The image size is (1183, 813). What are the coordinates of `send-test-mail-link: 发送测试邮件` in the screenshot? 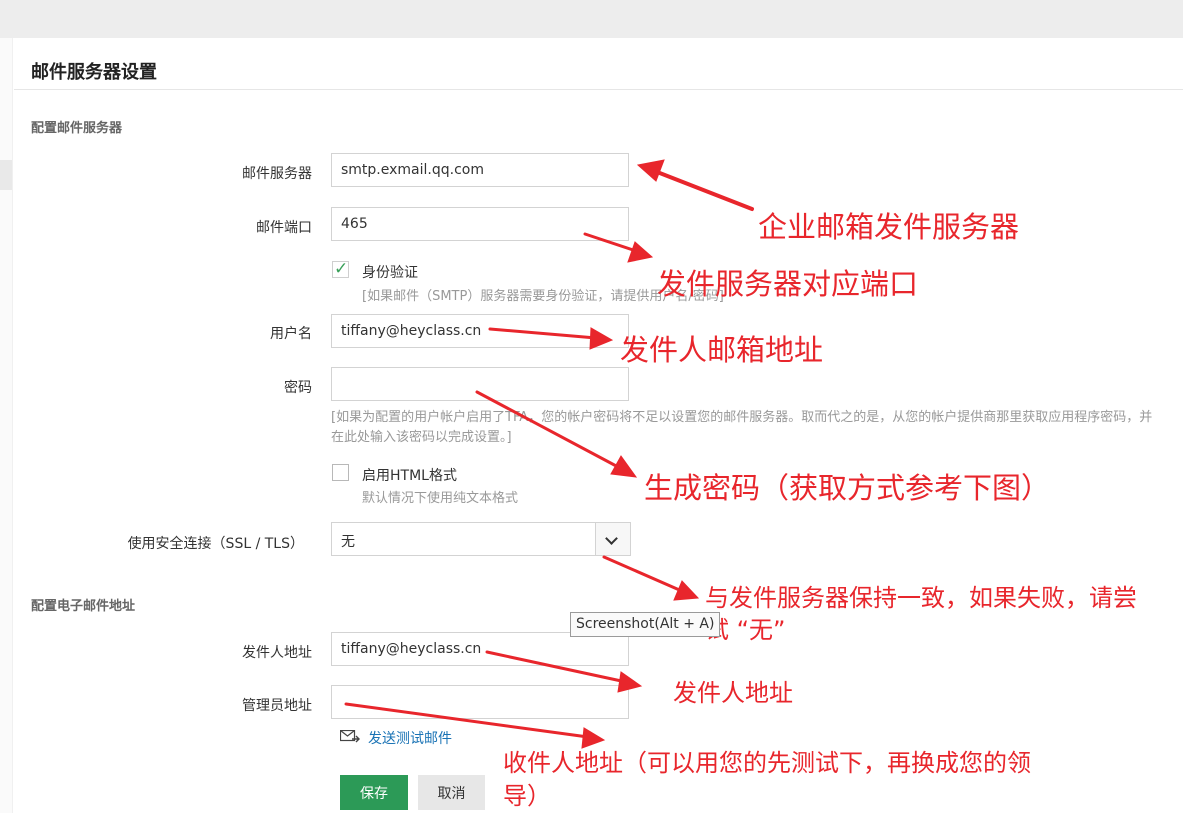 It's located at (395, 738).